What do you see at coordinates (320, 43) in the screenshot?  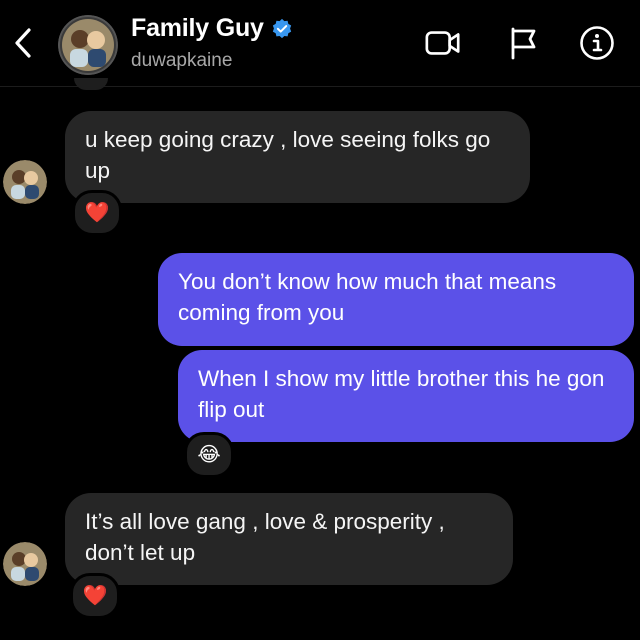 I see `chat-header: Family Guy duwapkaine` at bounding box center [320, 43].